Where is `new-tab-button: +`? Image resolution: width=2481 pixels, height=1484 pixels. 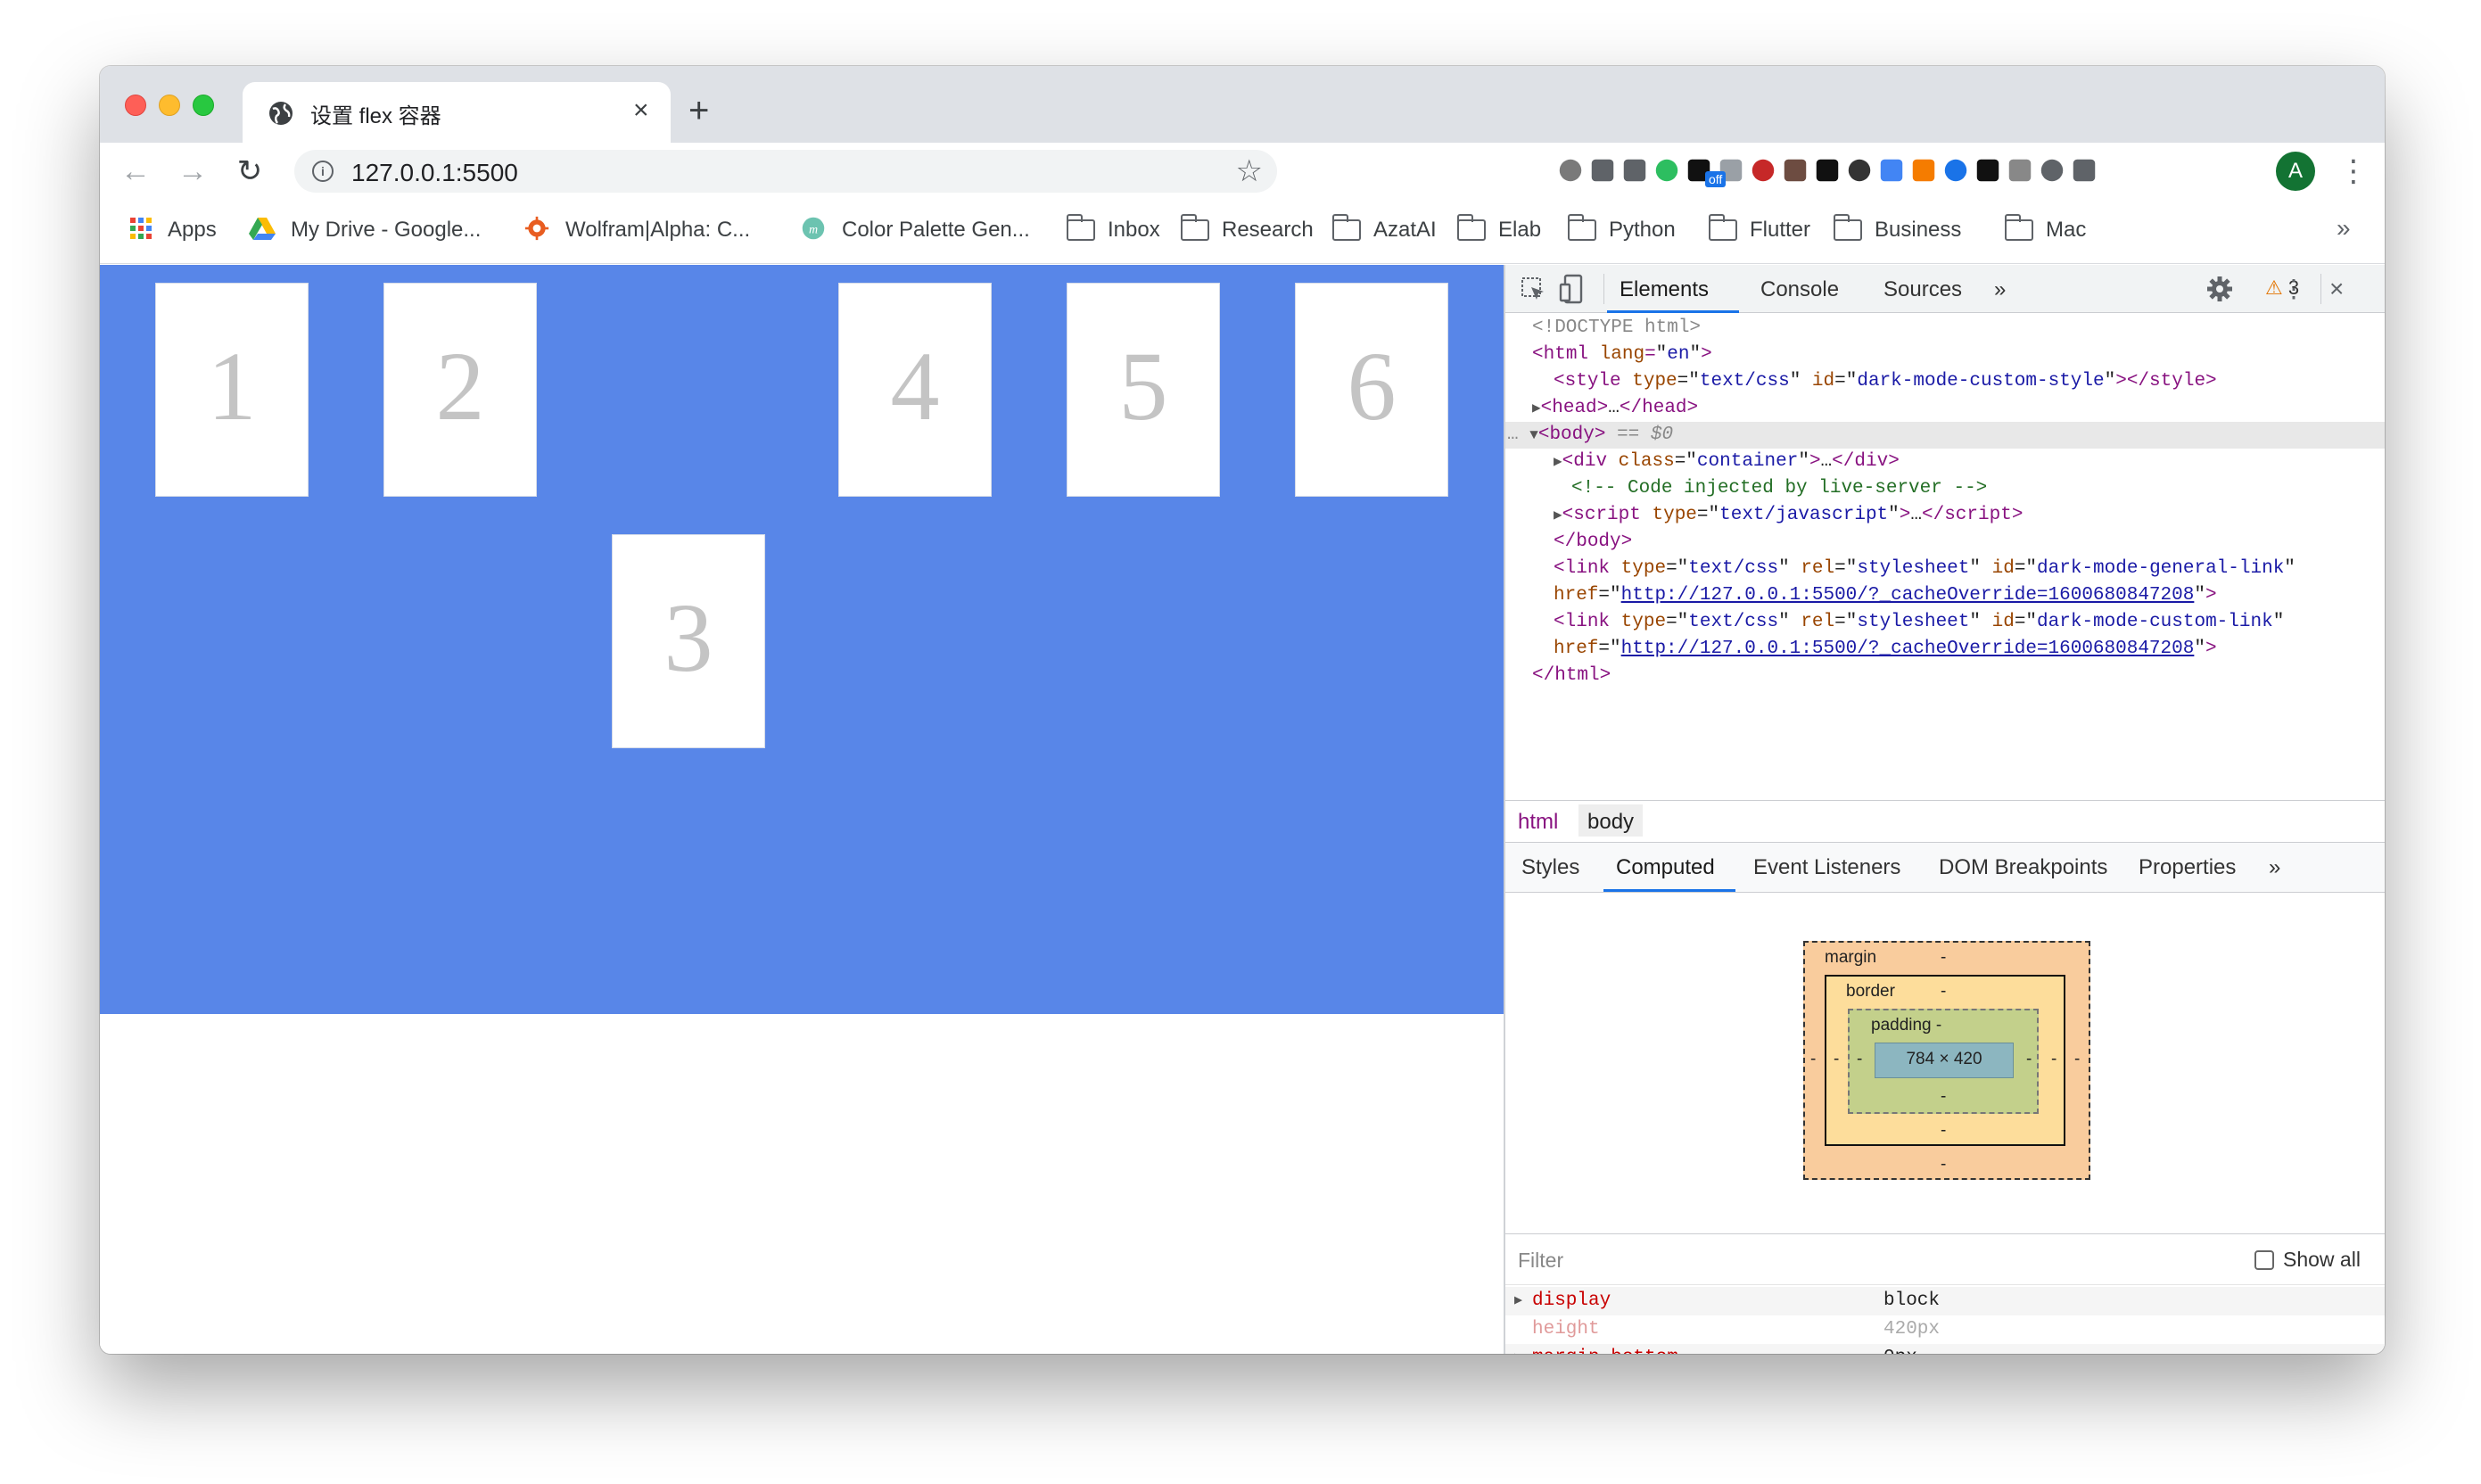 new-tab-button: + is located at coordinates (698, 111).